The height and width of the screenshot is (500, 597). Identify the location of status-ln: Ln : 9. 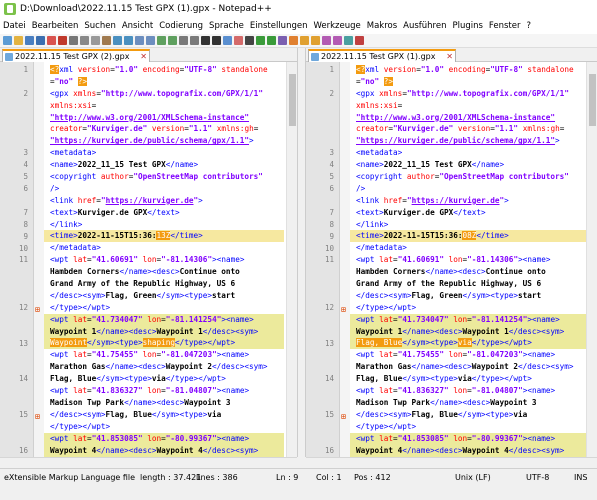
(287, 477).